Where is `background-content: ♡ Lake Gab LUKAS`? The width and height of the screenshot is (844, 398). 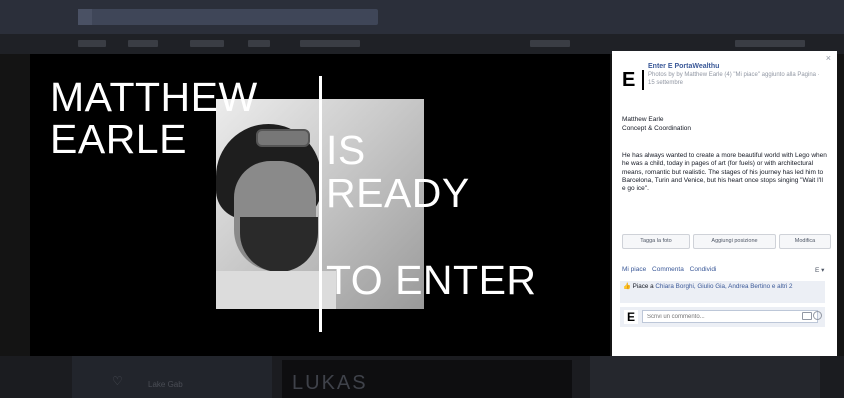 background-content: ♡ Lake Gab LUKAS is located at coordinates (422, 377).